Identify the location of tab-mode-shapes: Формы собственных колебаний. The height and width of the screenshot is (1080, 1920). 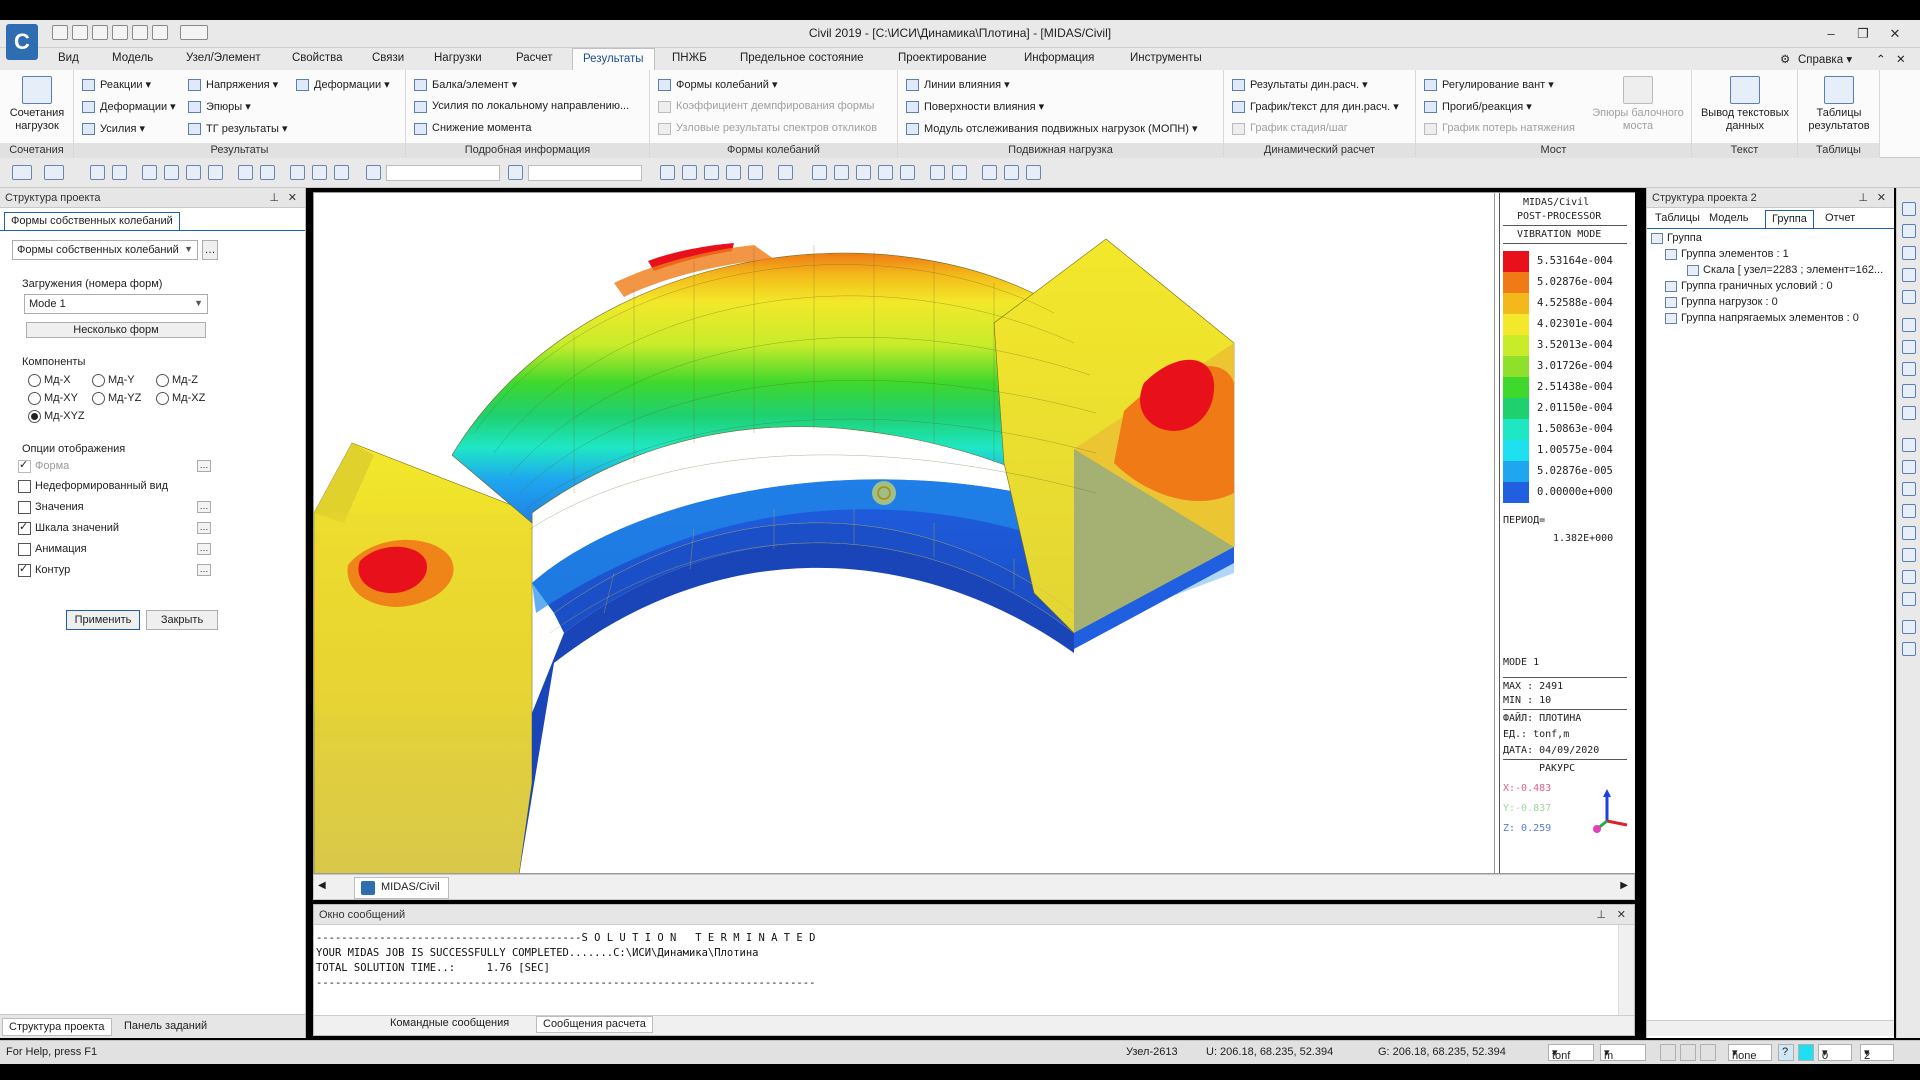
(92, 221).